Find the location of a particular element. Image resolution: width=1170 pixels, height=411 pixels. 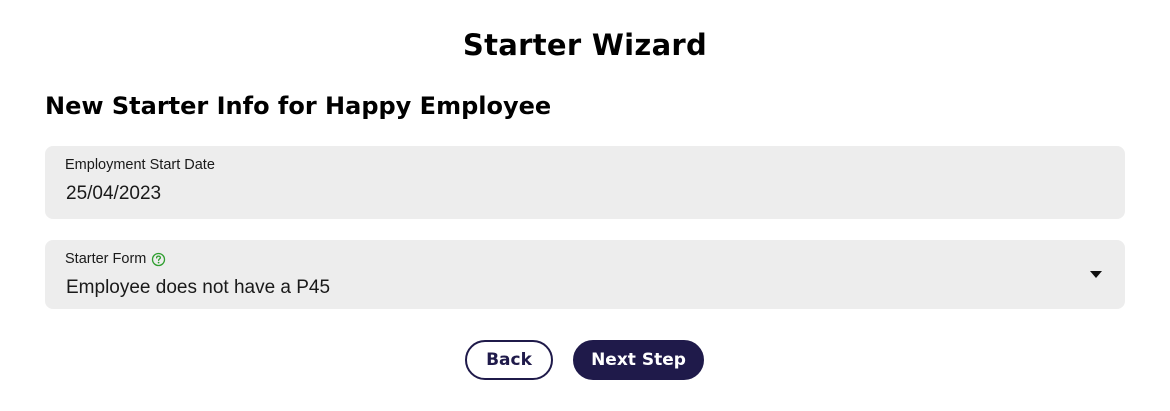

back-button: Back is located at coordinates (509, 360).